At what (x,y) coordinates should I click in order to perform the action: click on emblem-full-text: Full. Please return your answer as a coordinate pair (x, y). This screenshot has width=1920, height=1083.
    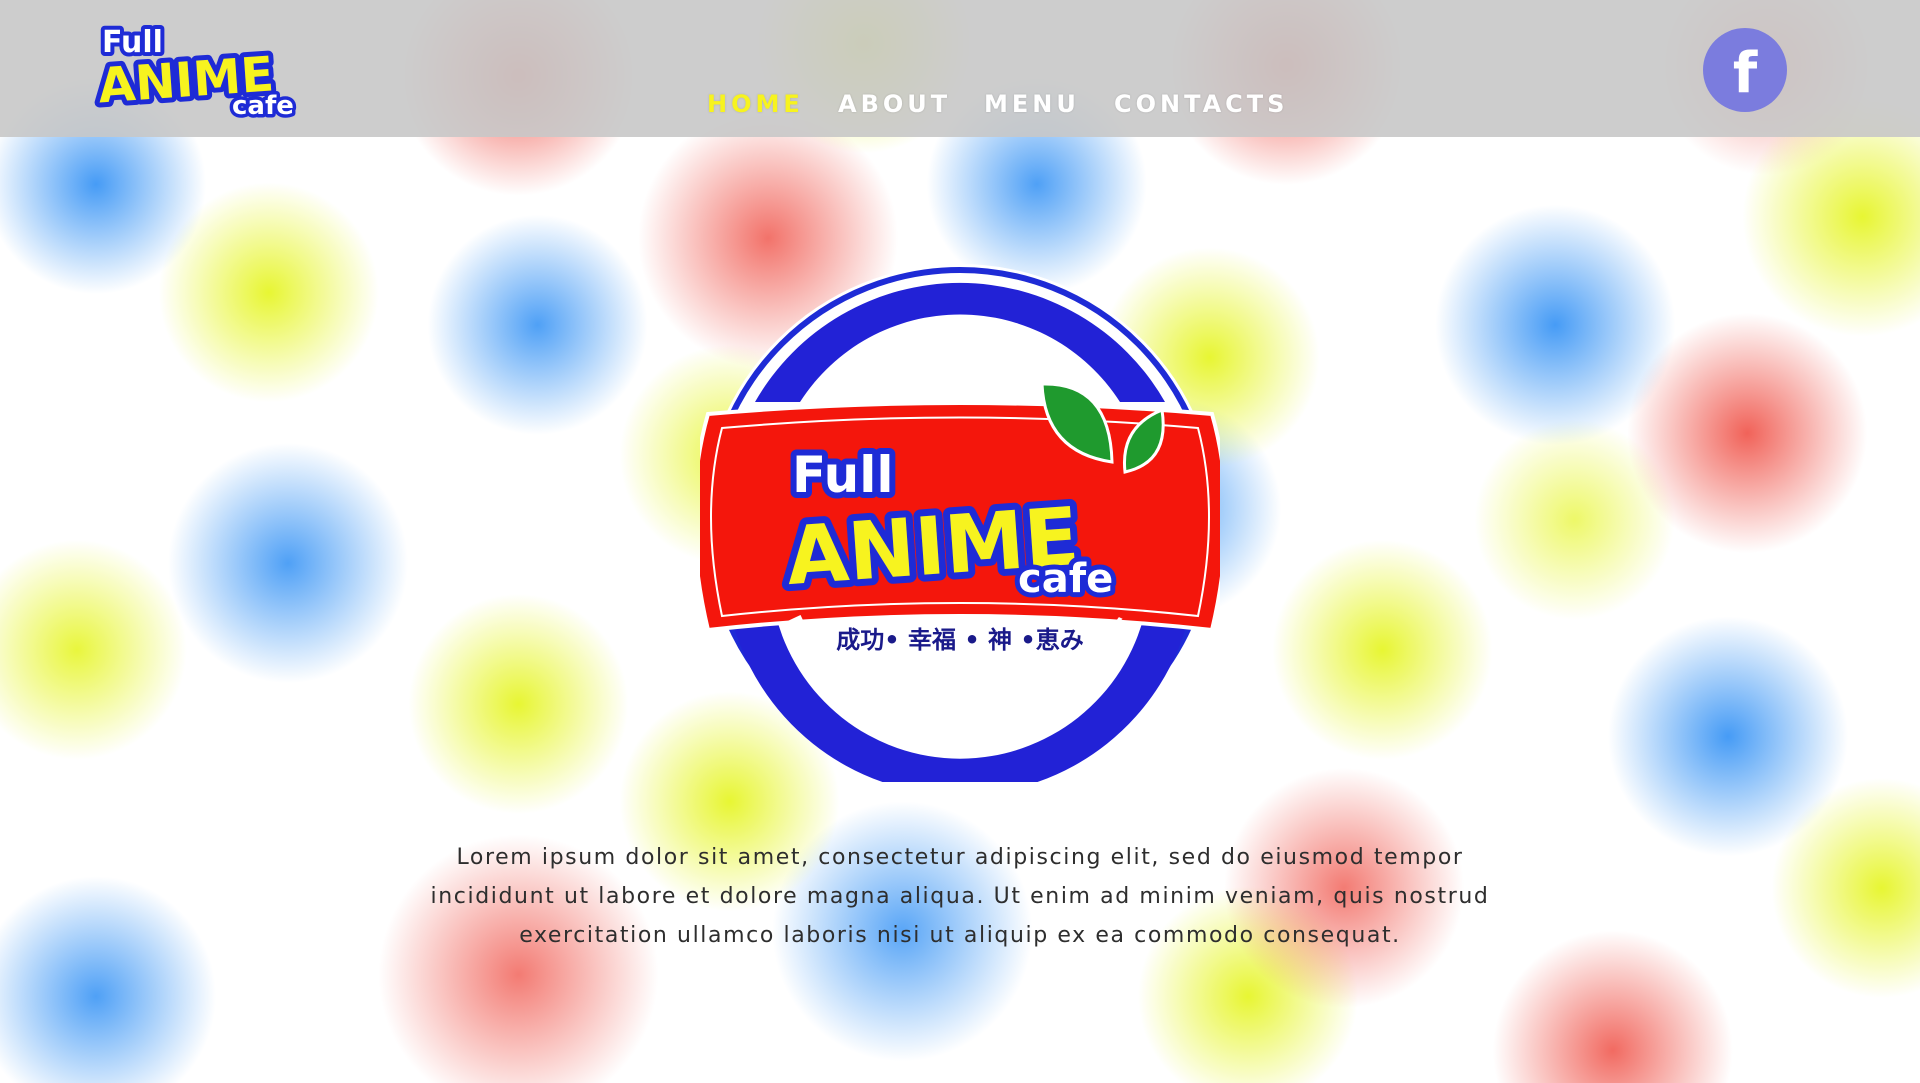
    Looking at the image, I should click on (843, 475).